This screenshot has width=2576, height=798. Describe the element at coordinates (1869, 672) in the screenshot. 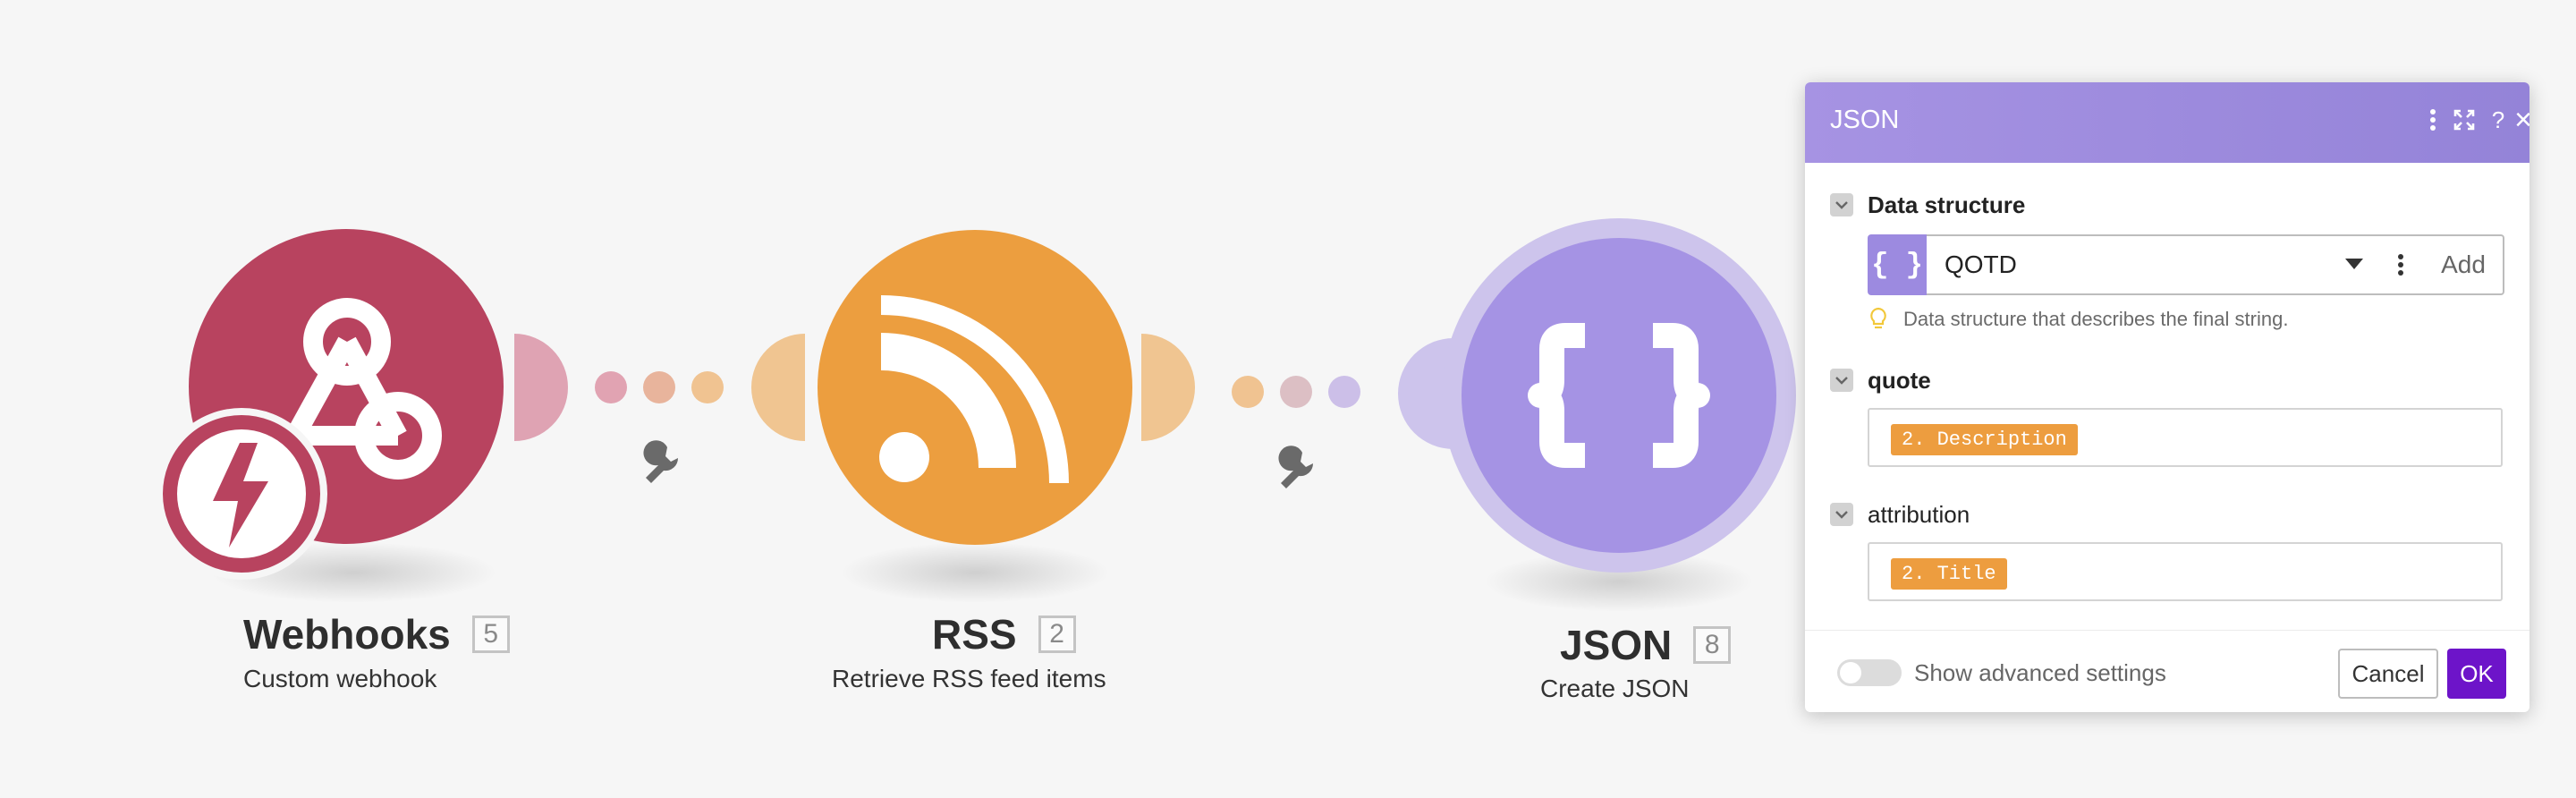

I see `advanced-settings-toggle` at that location.